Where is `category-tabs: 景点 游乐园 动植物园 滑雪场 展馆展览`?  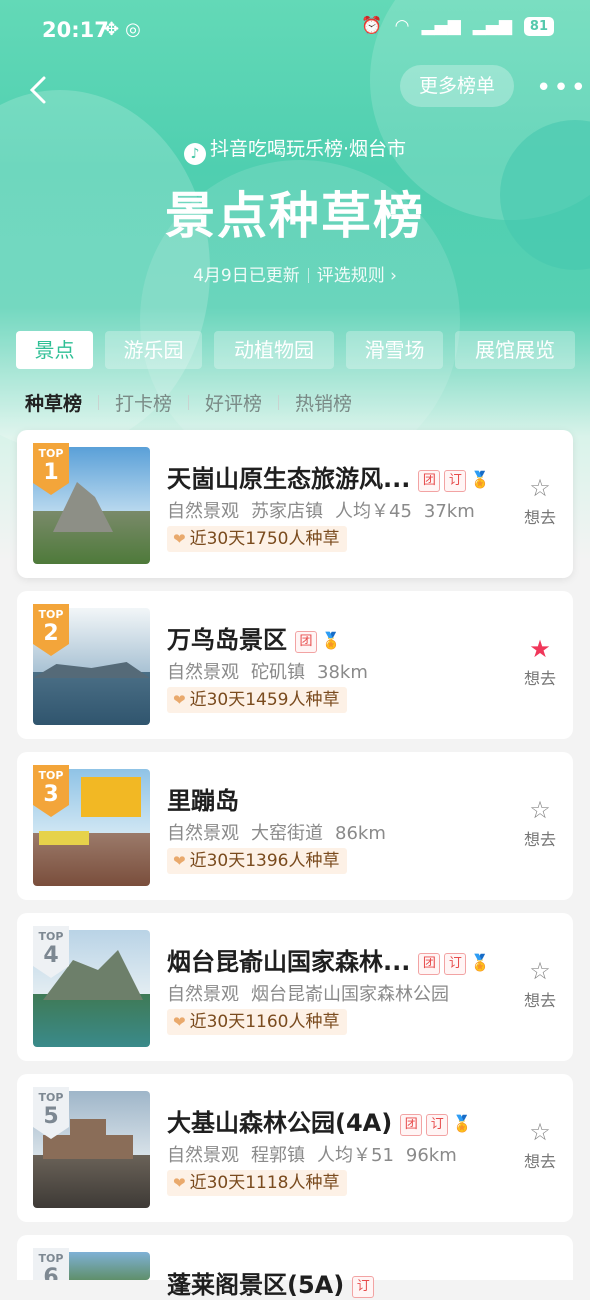
category-tabs: 景点 游乐园 动植物园 滑雪场 展馆展览 is located at coordinates (295, 350).